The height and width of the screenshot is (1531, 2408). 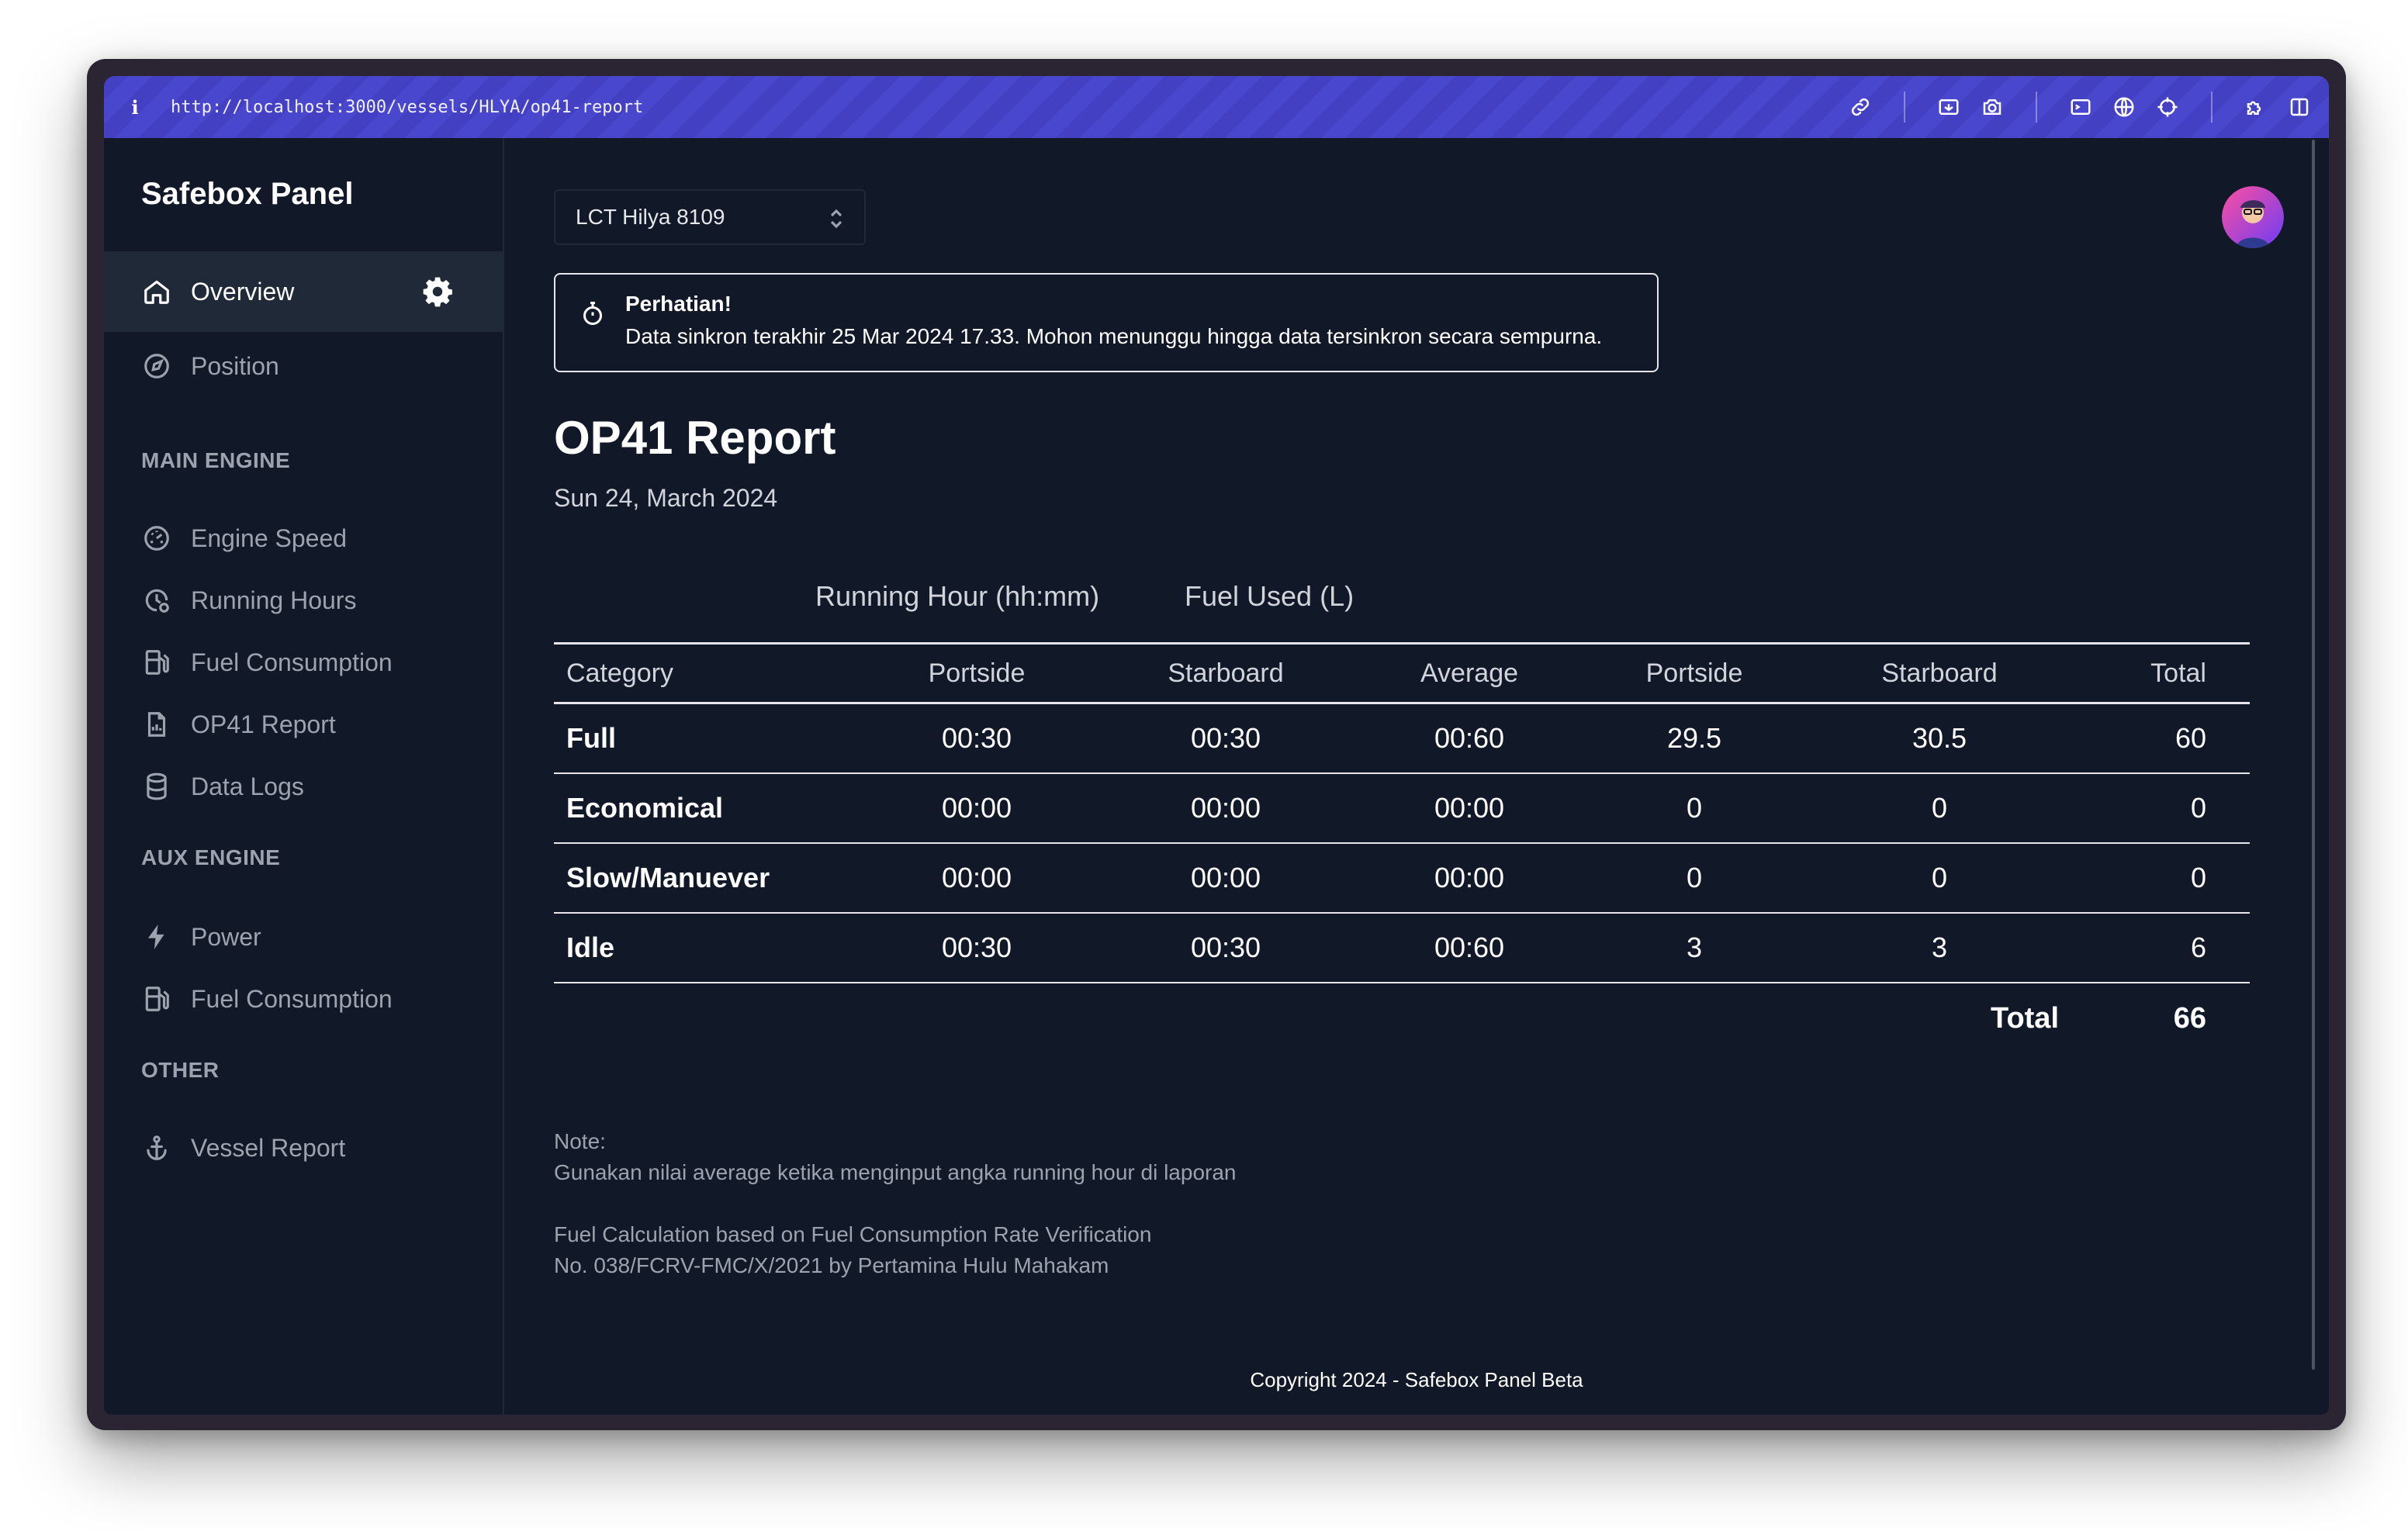 I want to click on extension-icon, so click(x=2256, y=107).